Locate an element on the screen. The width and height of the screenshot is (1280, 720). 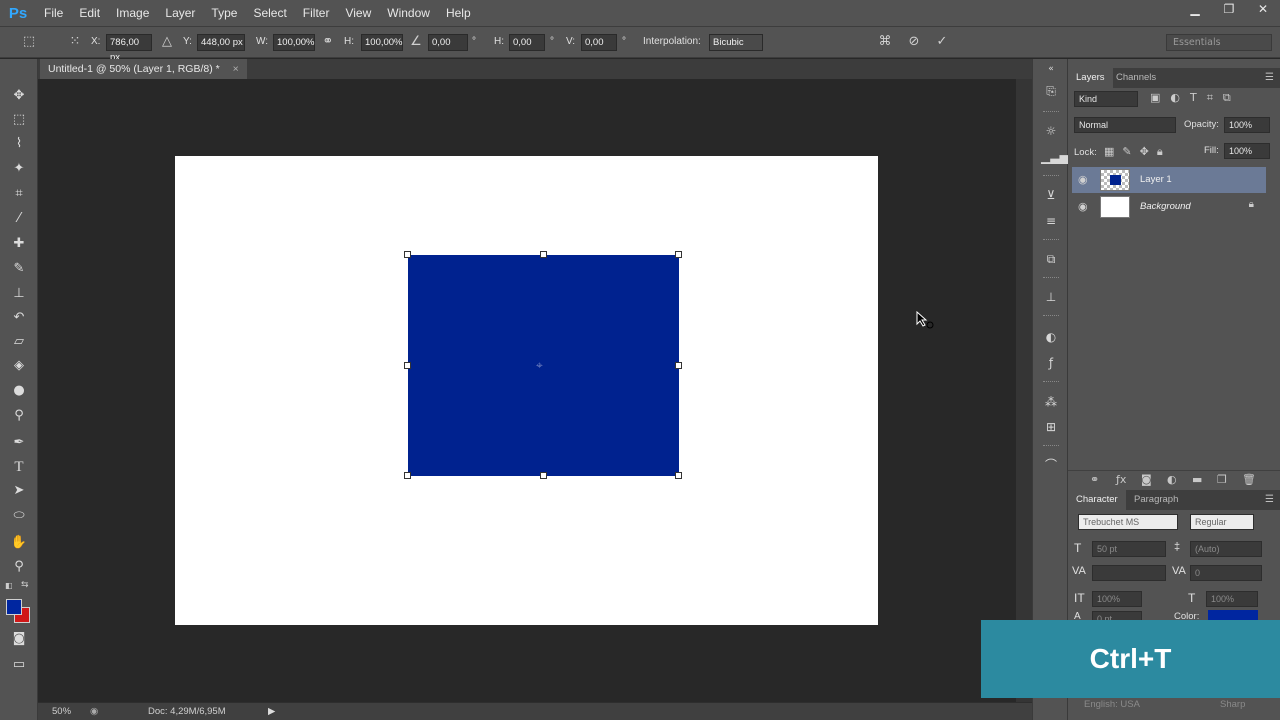
transform-handle-right is located at coordinates (678, 365).